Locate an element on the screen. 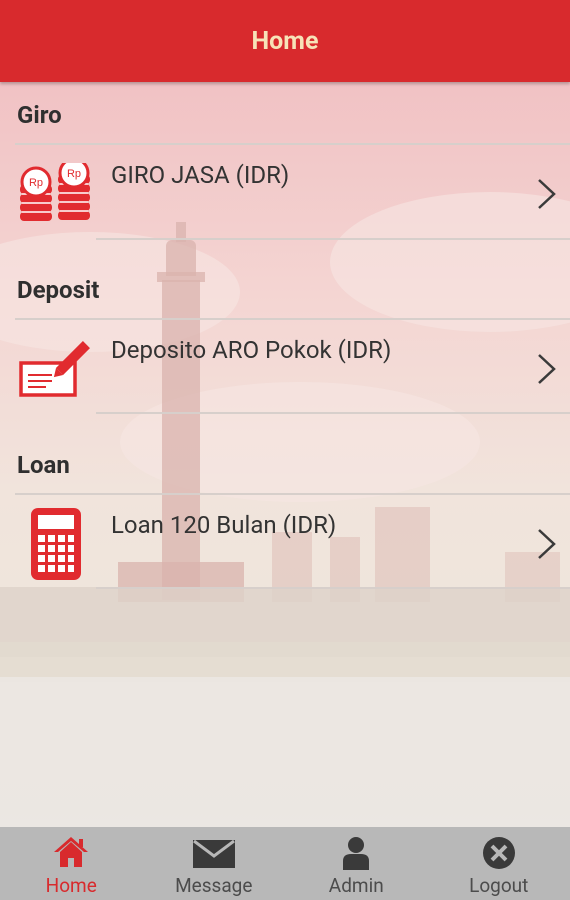 The width and height of the screenshot is (570, 900). envelope-icon is located at coordinates (213, 855).